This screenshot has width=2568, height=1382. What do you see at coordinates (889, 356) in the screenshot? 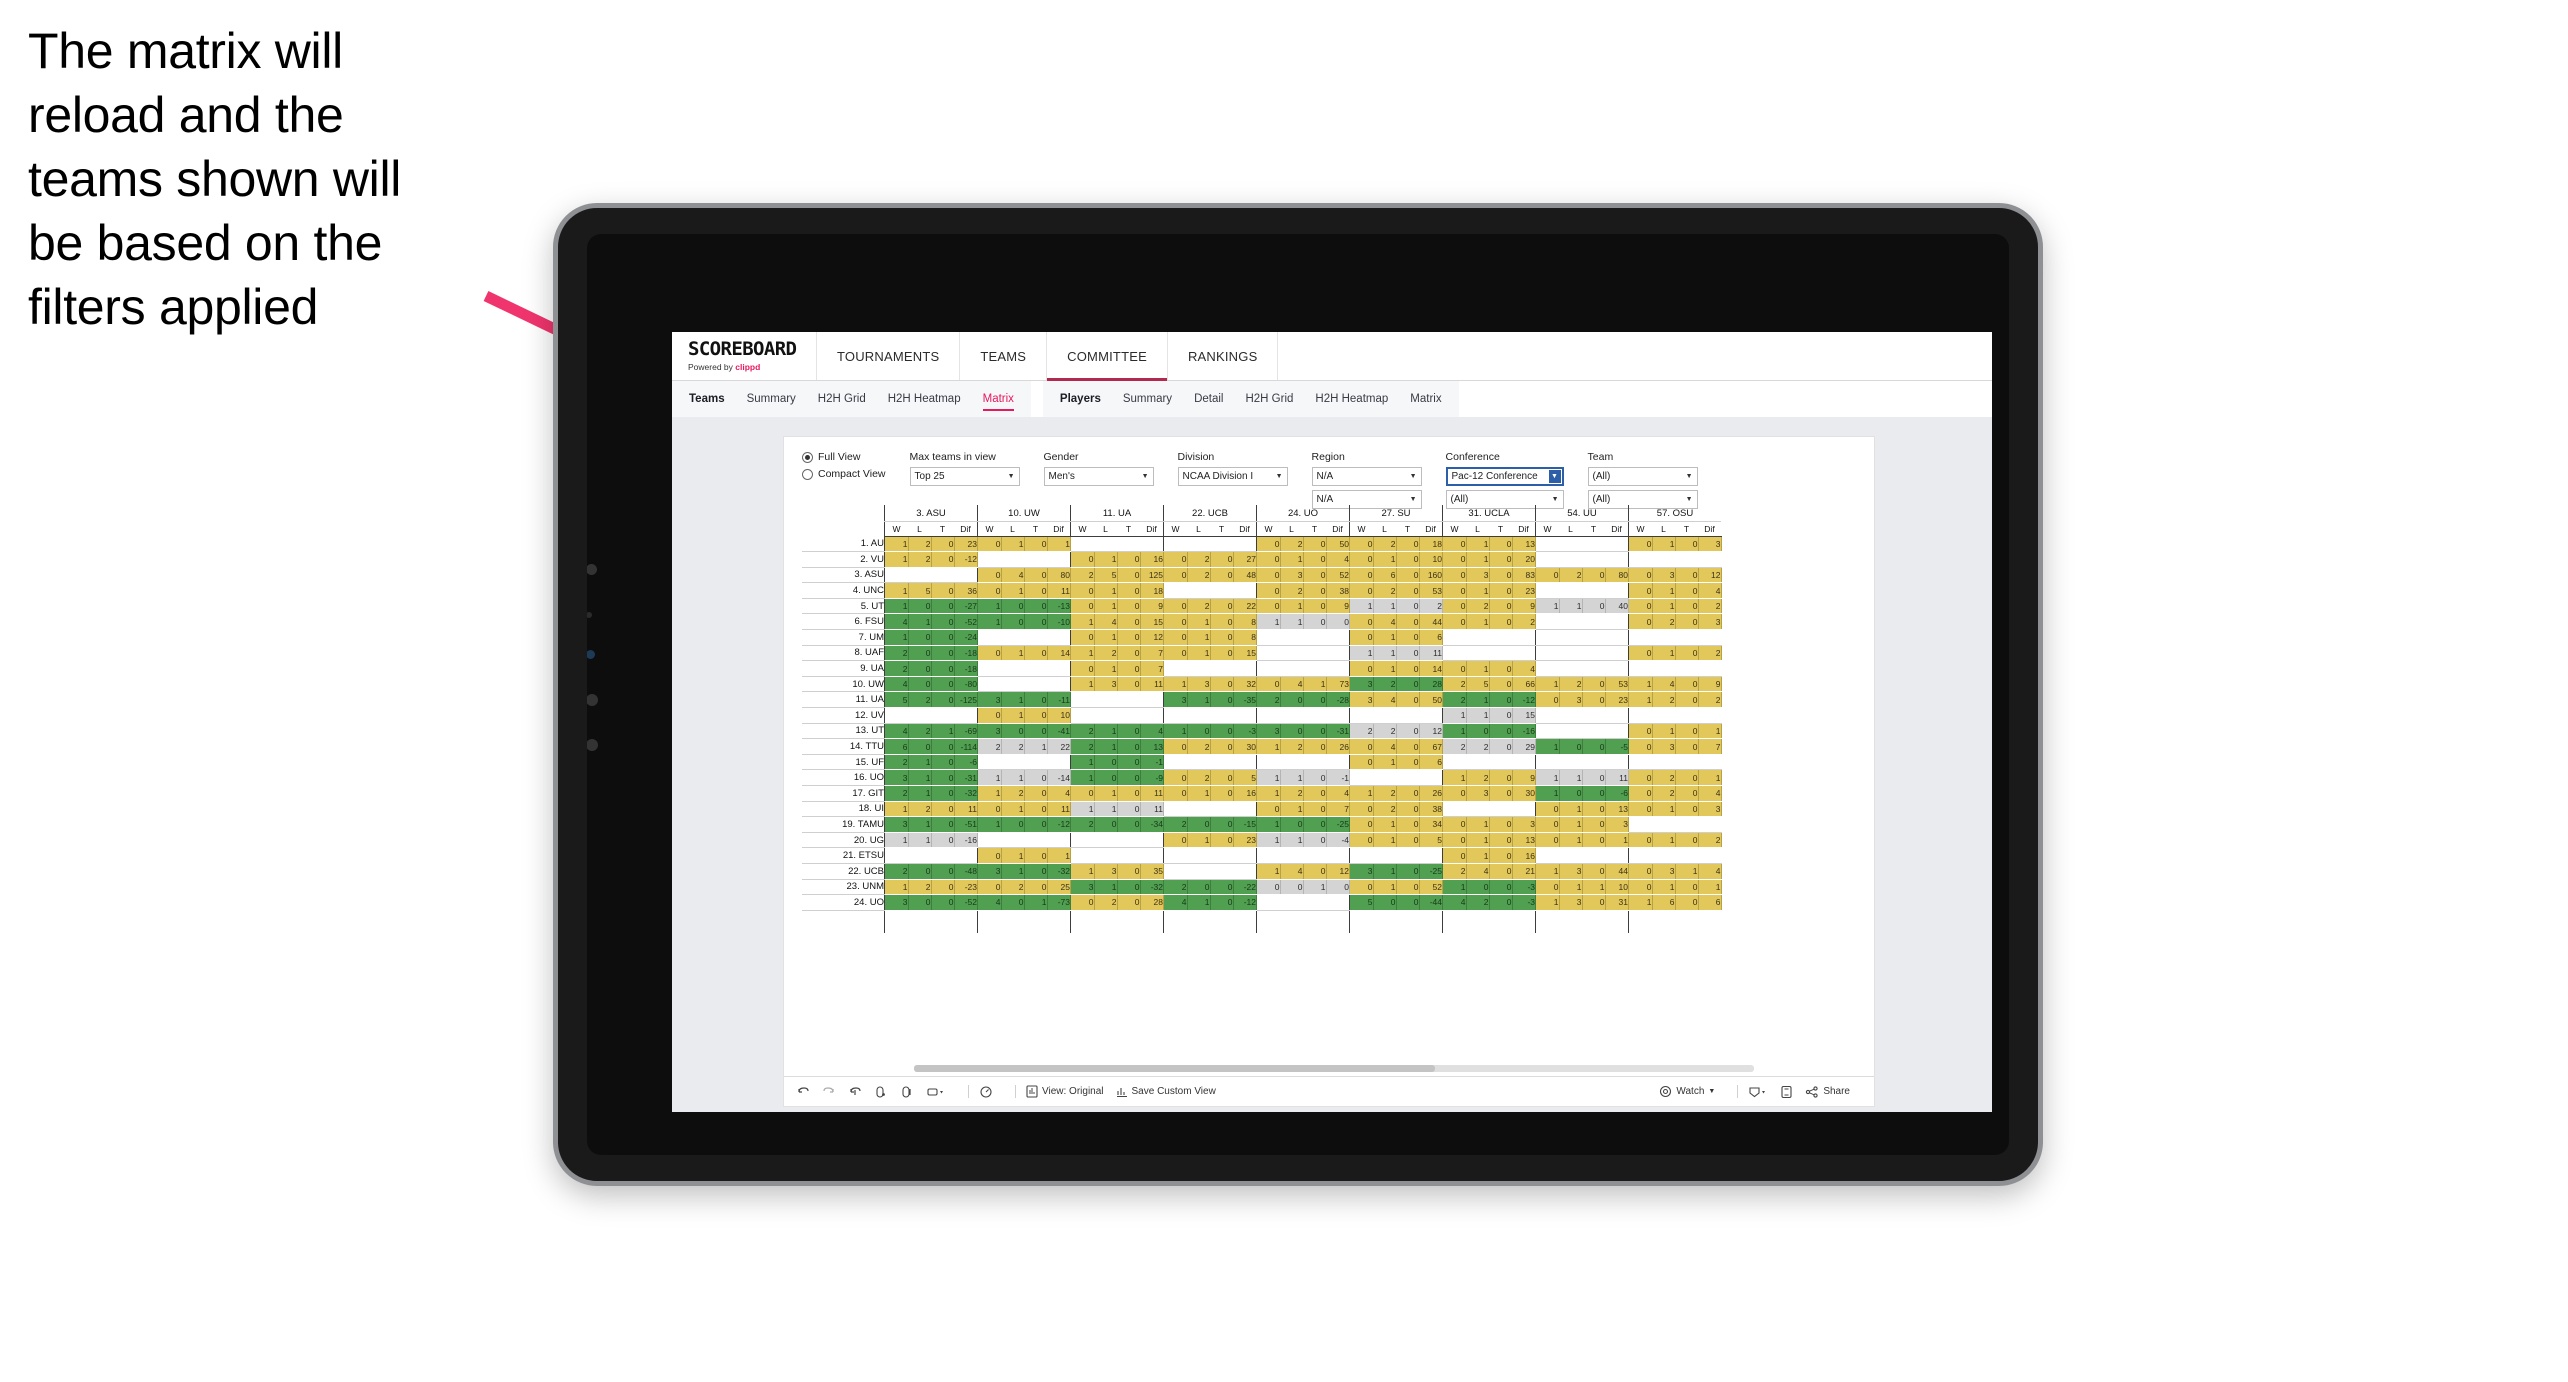
I see `topnav-item-tournaments: TOURNAMENTS` at bounding box center [889, 356].